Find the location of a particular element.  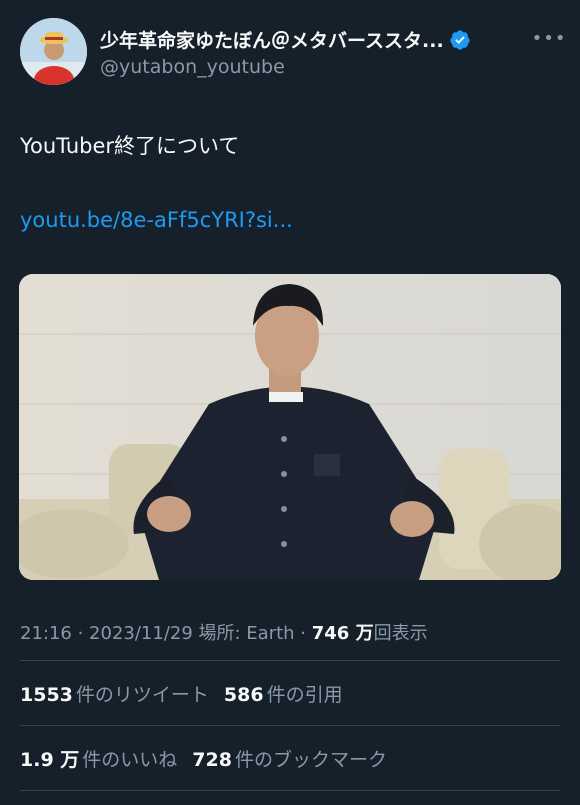

view-count: 746 万 is located at coordinates (342, 633).